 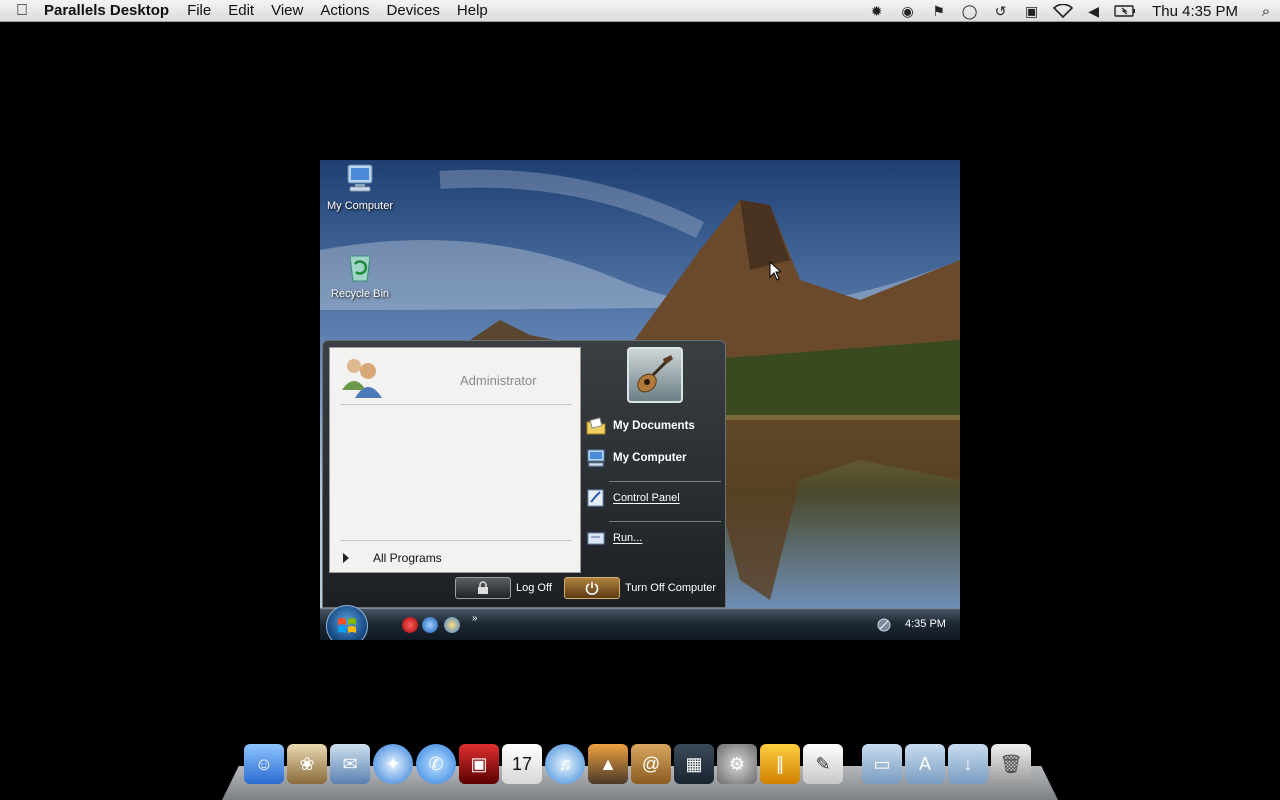 What do you see at coordinates (670, 588) in the screenshot?
I see `turn-off-label: Turn Off Computer` at bounding box center [670, 588].